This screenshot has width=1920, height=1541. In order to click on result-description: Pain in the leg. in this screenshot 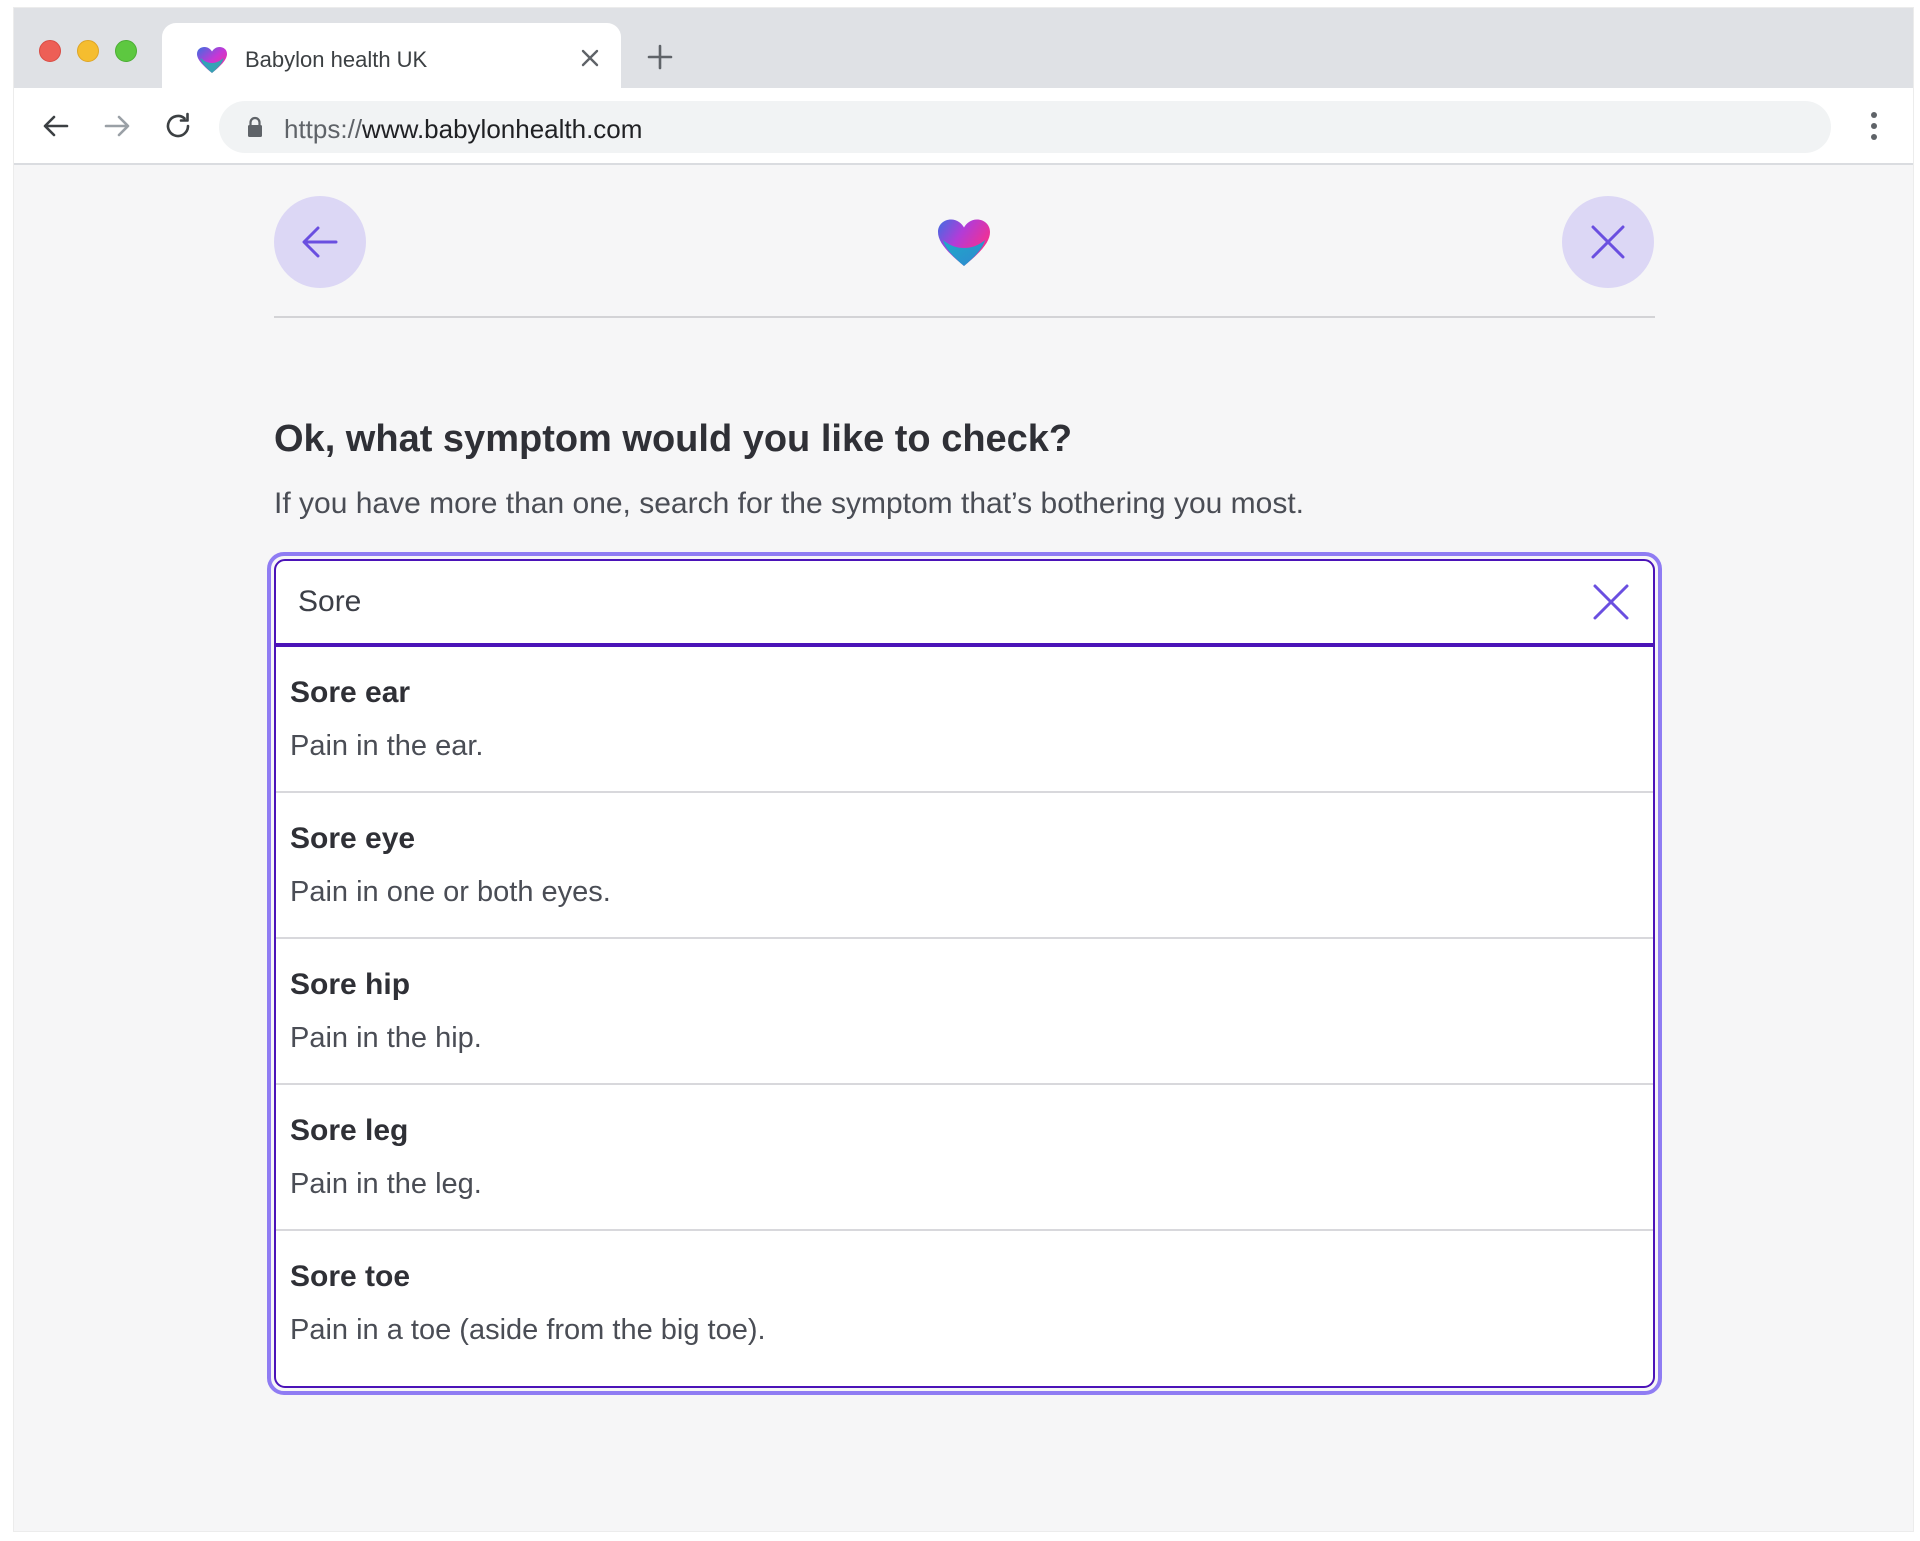, I will do `click(386, 1184)`.